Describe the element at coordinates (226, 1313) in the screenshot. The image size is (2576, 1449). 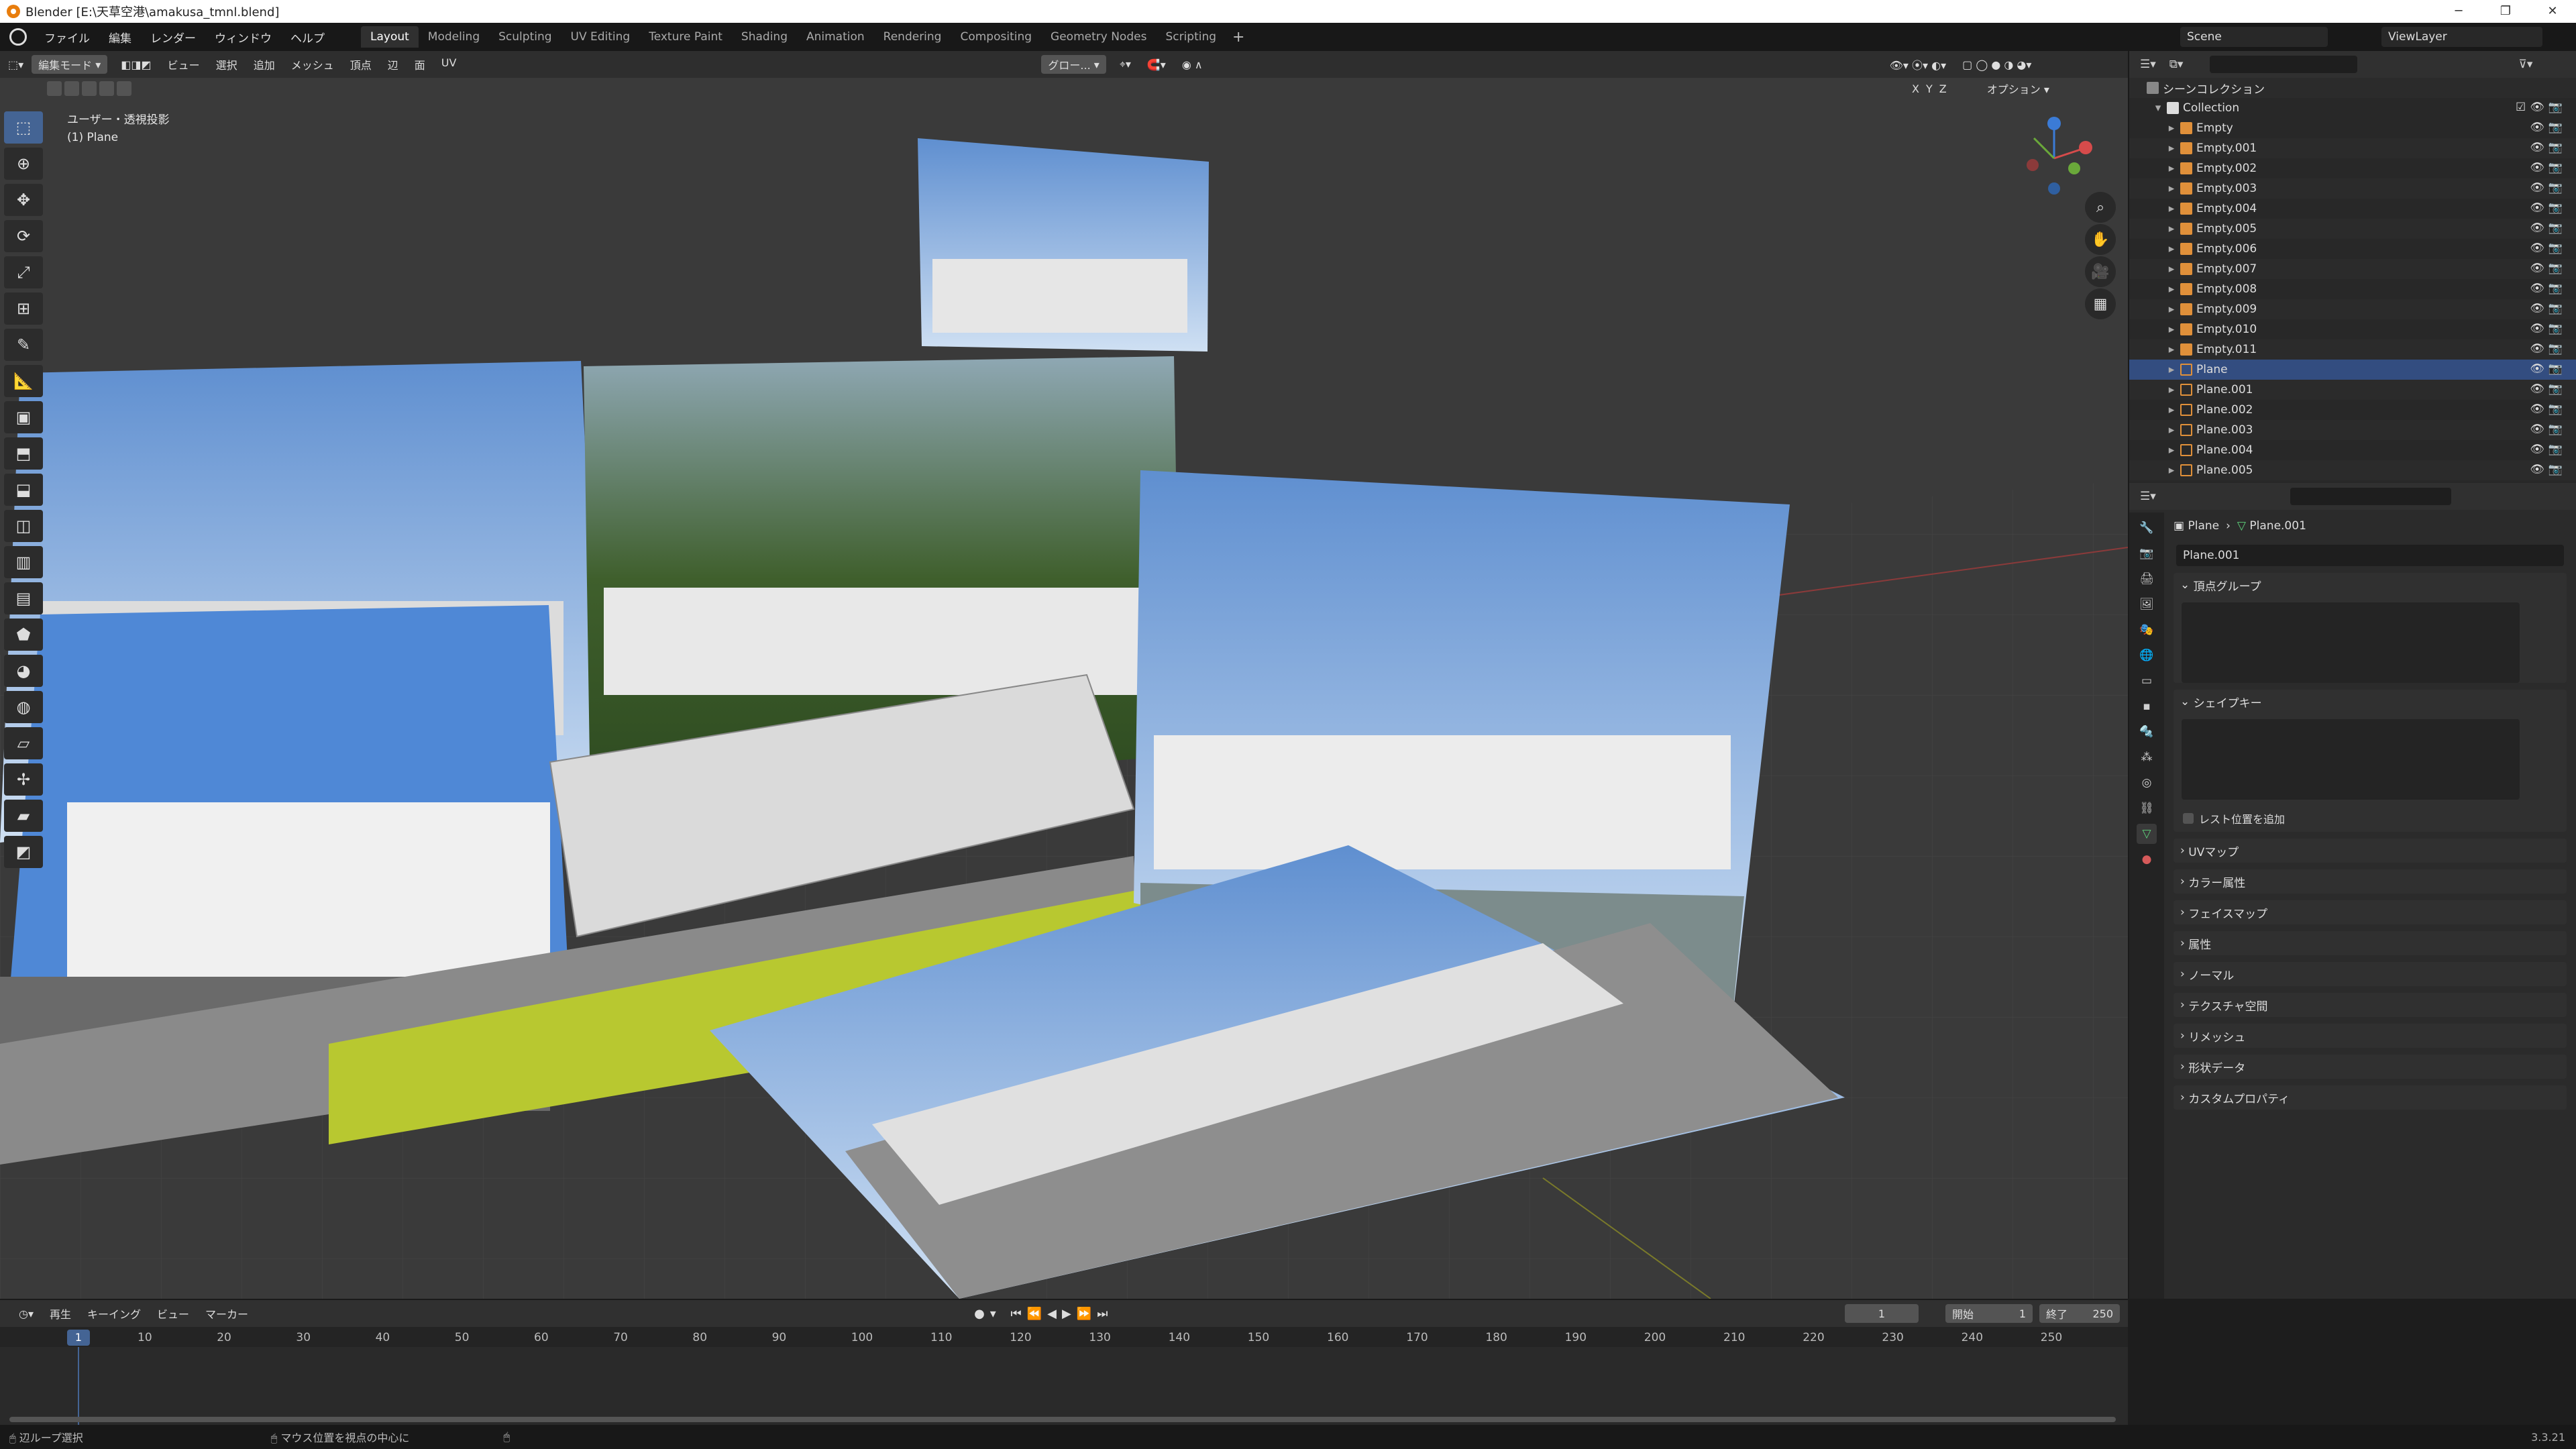
I see `timeline-menu-3: マーカー` at that location.